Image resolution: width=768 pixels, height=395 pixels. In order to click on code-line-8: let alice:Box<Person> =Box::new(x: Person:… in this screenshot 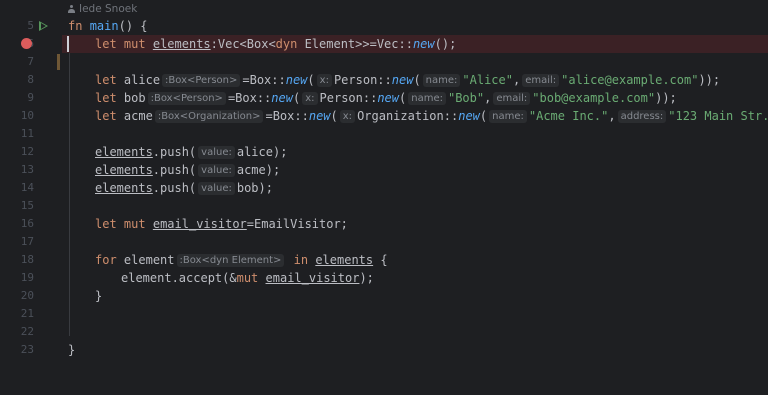, I will do `click(415, 80)`.